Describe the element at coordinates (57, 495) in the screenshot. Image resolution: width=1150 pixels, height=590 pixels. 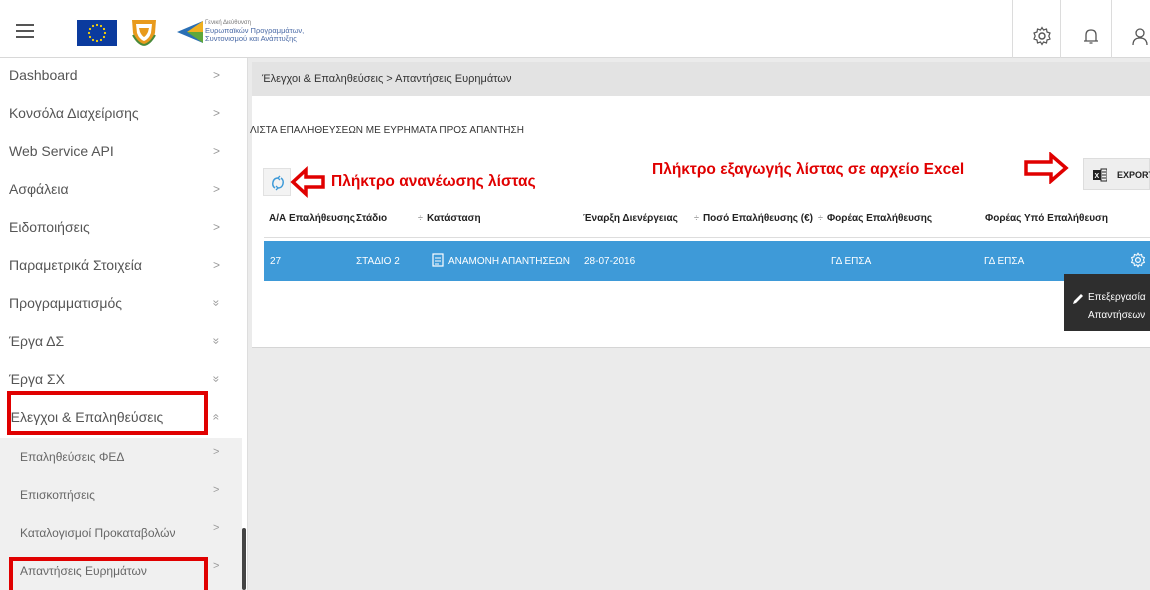
I see `sidebar-subitem-label: Επισκοπήσεις` at that location.